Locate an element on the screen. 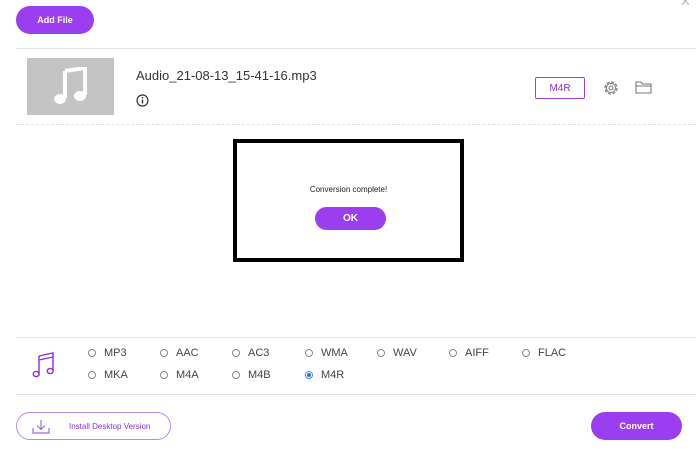 The width and height of the screenshot is (700, 459). format-label: M4R is located at coordinates (333, 375).